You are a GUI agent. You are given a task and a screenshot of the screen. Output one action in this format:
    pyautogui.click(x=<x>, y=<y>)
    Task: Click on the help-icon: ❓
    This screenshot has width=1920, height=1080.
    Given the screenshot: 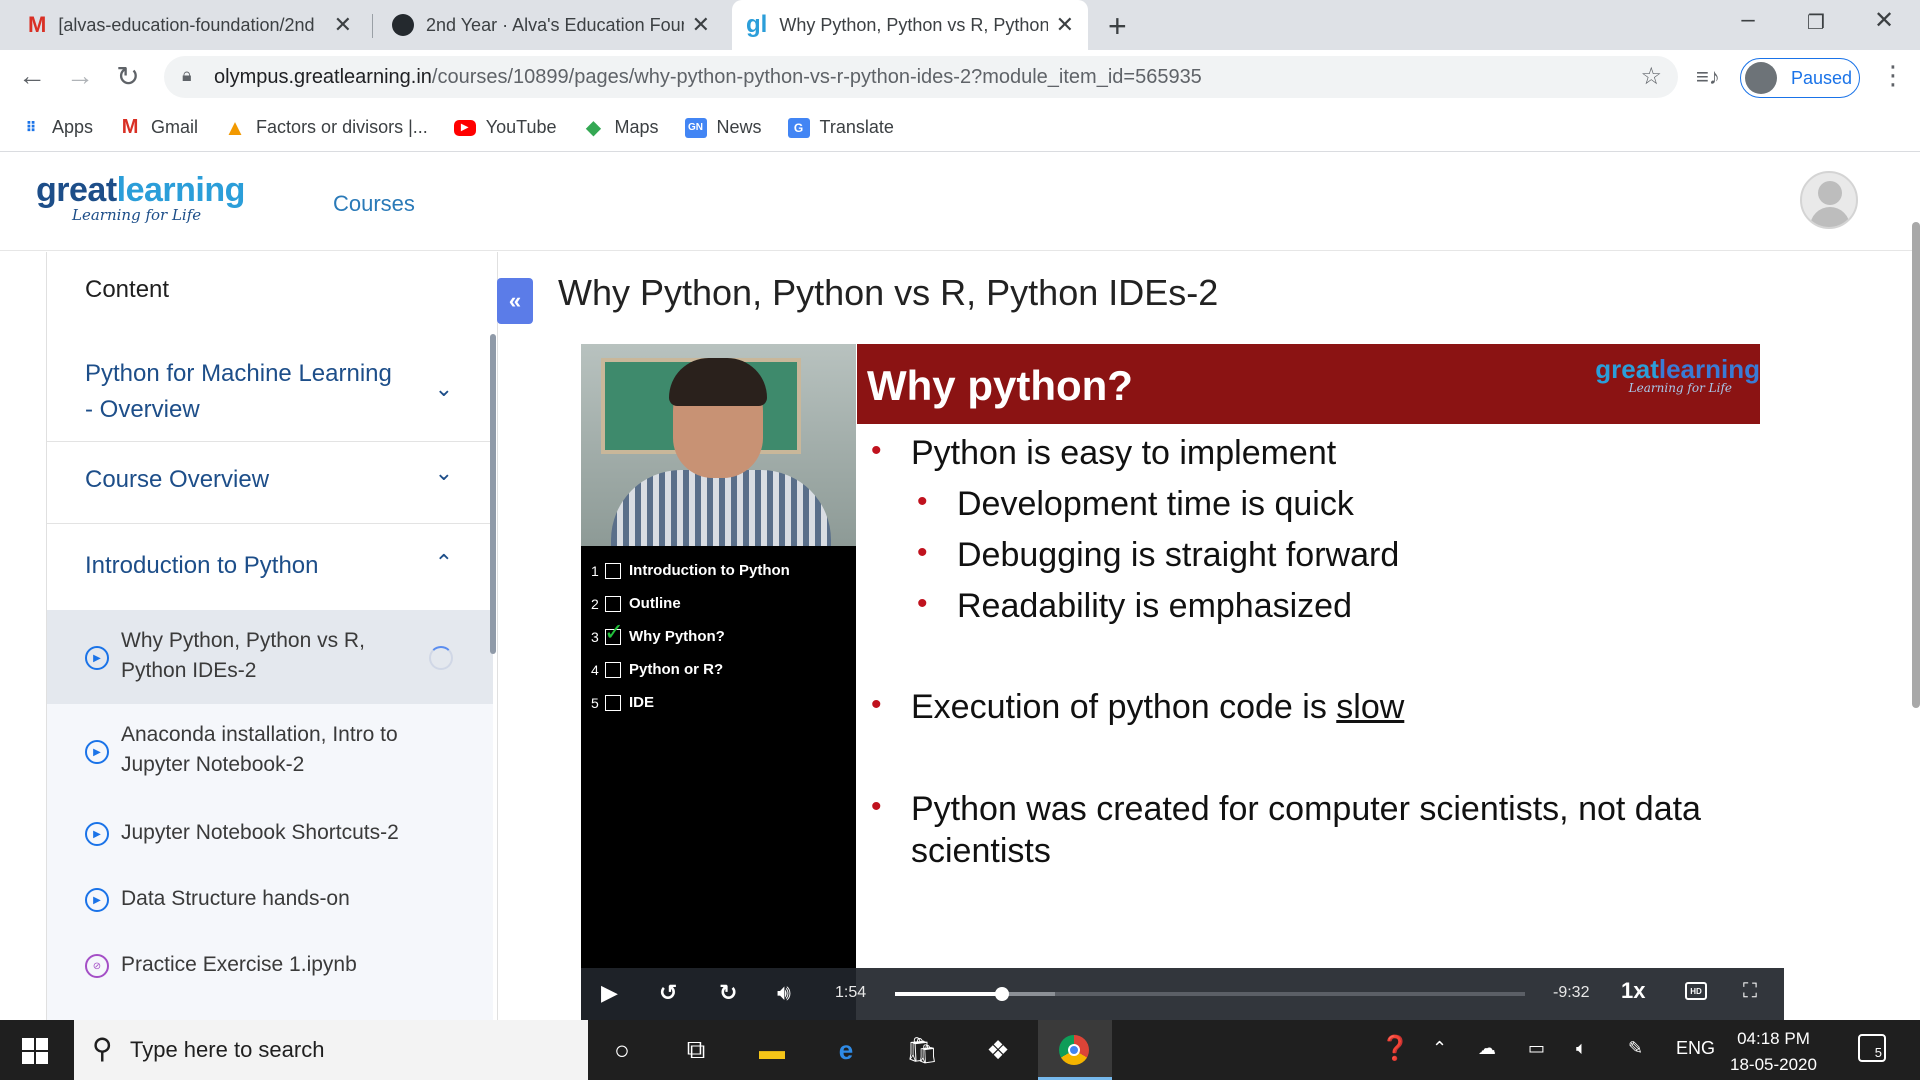 What is the action you would take?
    pyautogui.click(x=1395, y=1048)
    